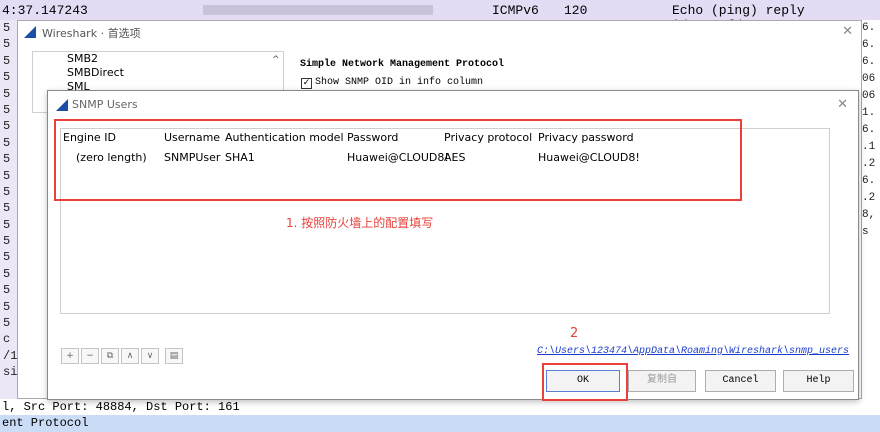 Image resolution: width=880 pixels, height=432 pixels. Describe the element at coordinates (7, 339) in the screenshot. I see `packet-row-fragment: c` at that location.